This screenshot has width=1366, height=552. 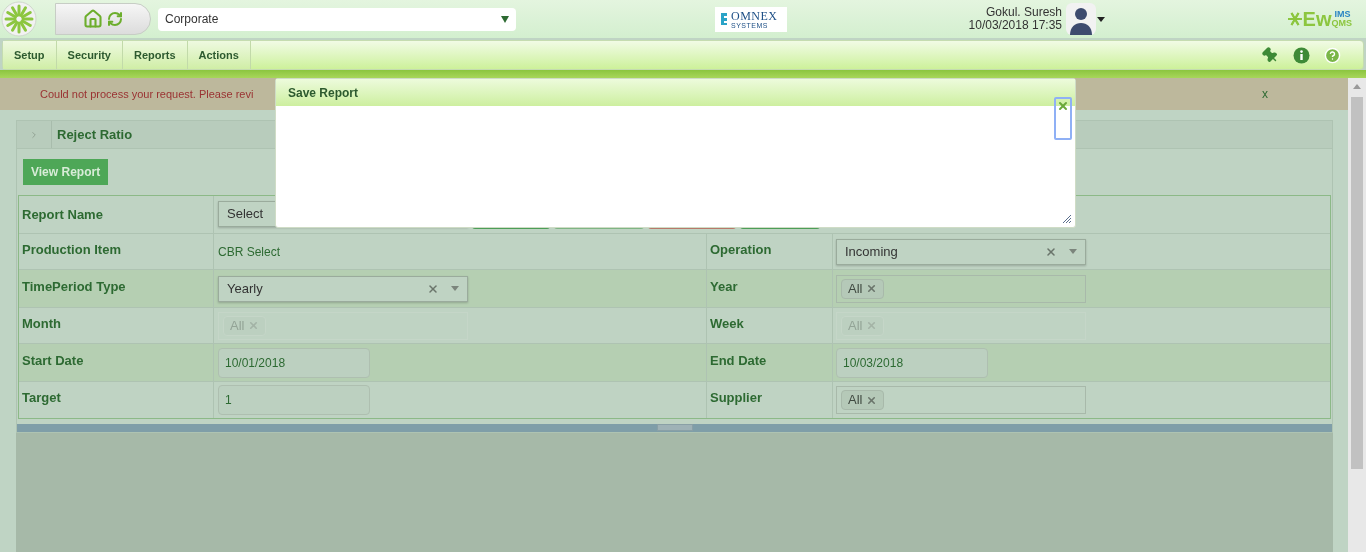 I want to click on home-icon, so click(x=93, y=19).